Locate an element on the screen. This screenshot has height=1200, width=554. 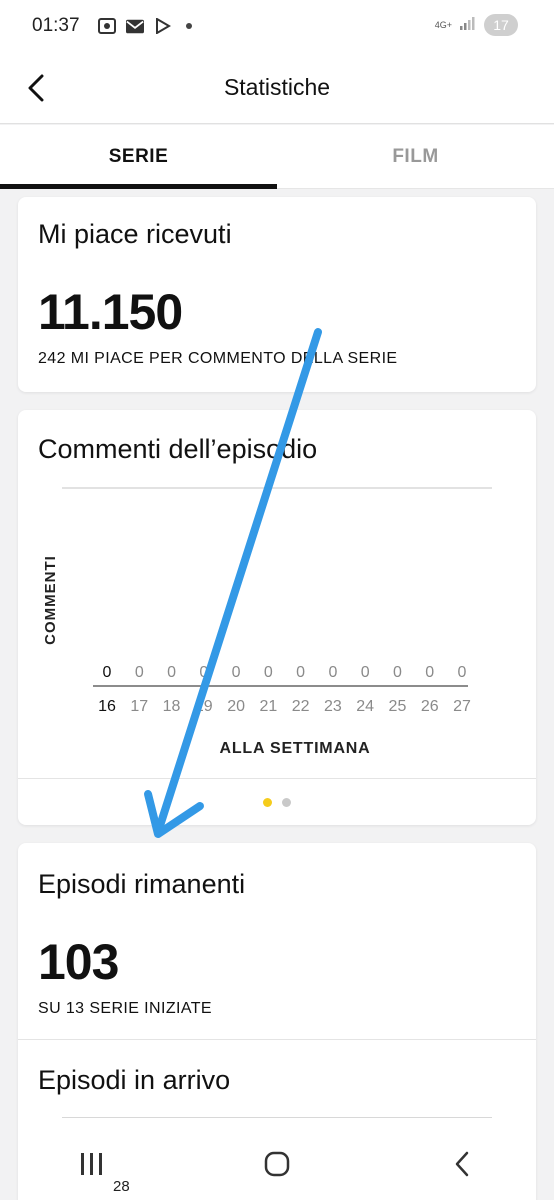
likes-value: 11.150 is located at coordinates (110, 312).